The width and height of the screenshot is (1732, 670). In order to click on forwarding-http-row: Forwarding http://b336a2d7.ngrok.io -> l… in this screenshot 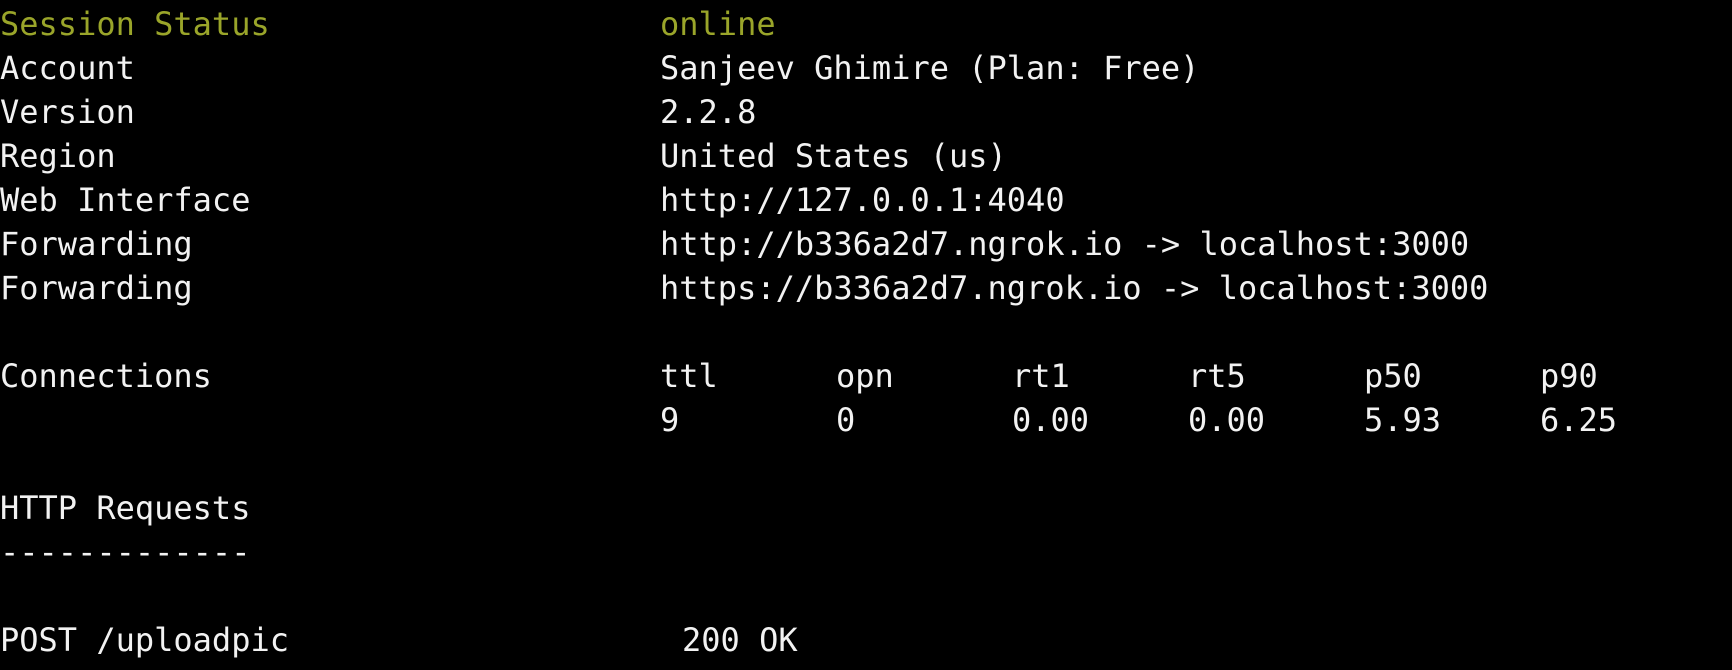, I will do `click(734, 244)`.